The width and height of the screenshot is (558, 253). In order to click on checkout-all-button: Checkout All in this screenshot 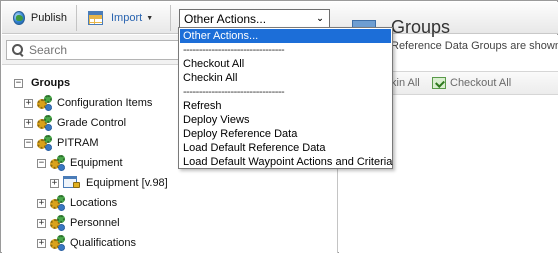, I will do `click(471, 83)`.